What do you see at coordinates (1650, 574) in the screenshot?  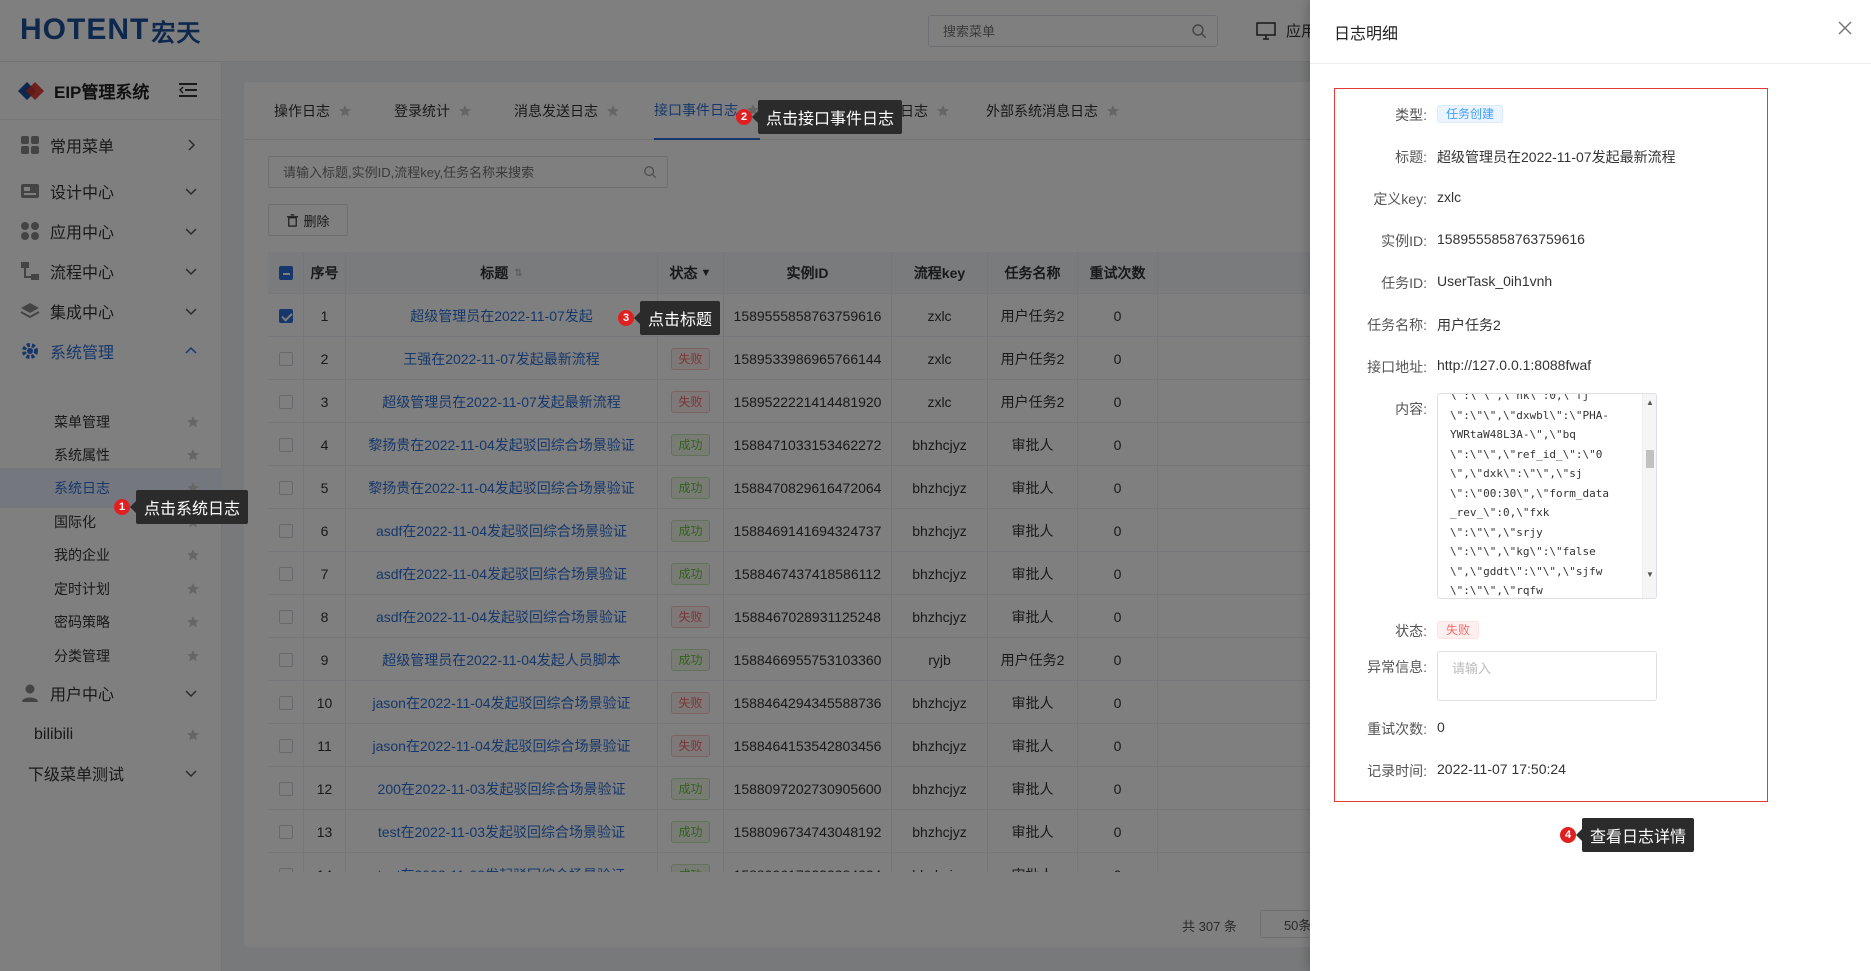 I see `scroll-down-icon: ▼` at bounding box center [1650, 574].